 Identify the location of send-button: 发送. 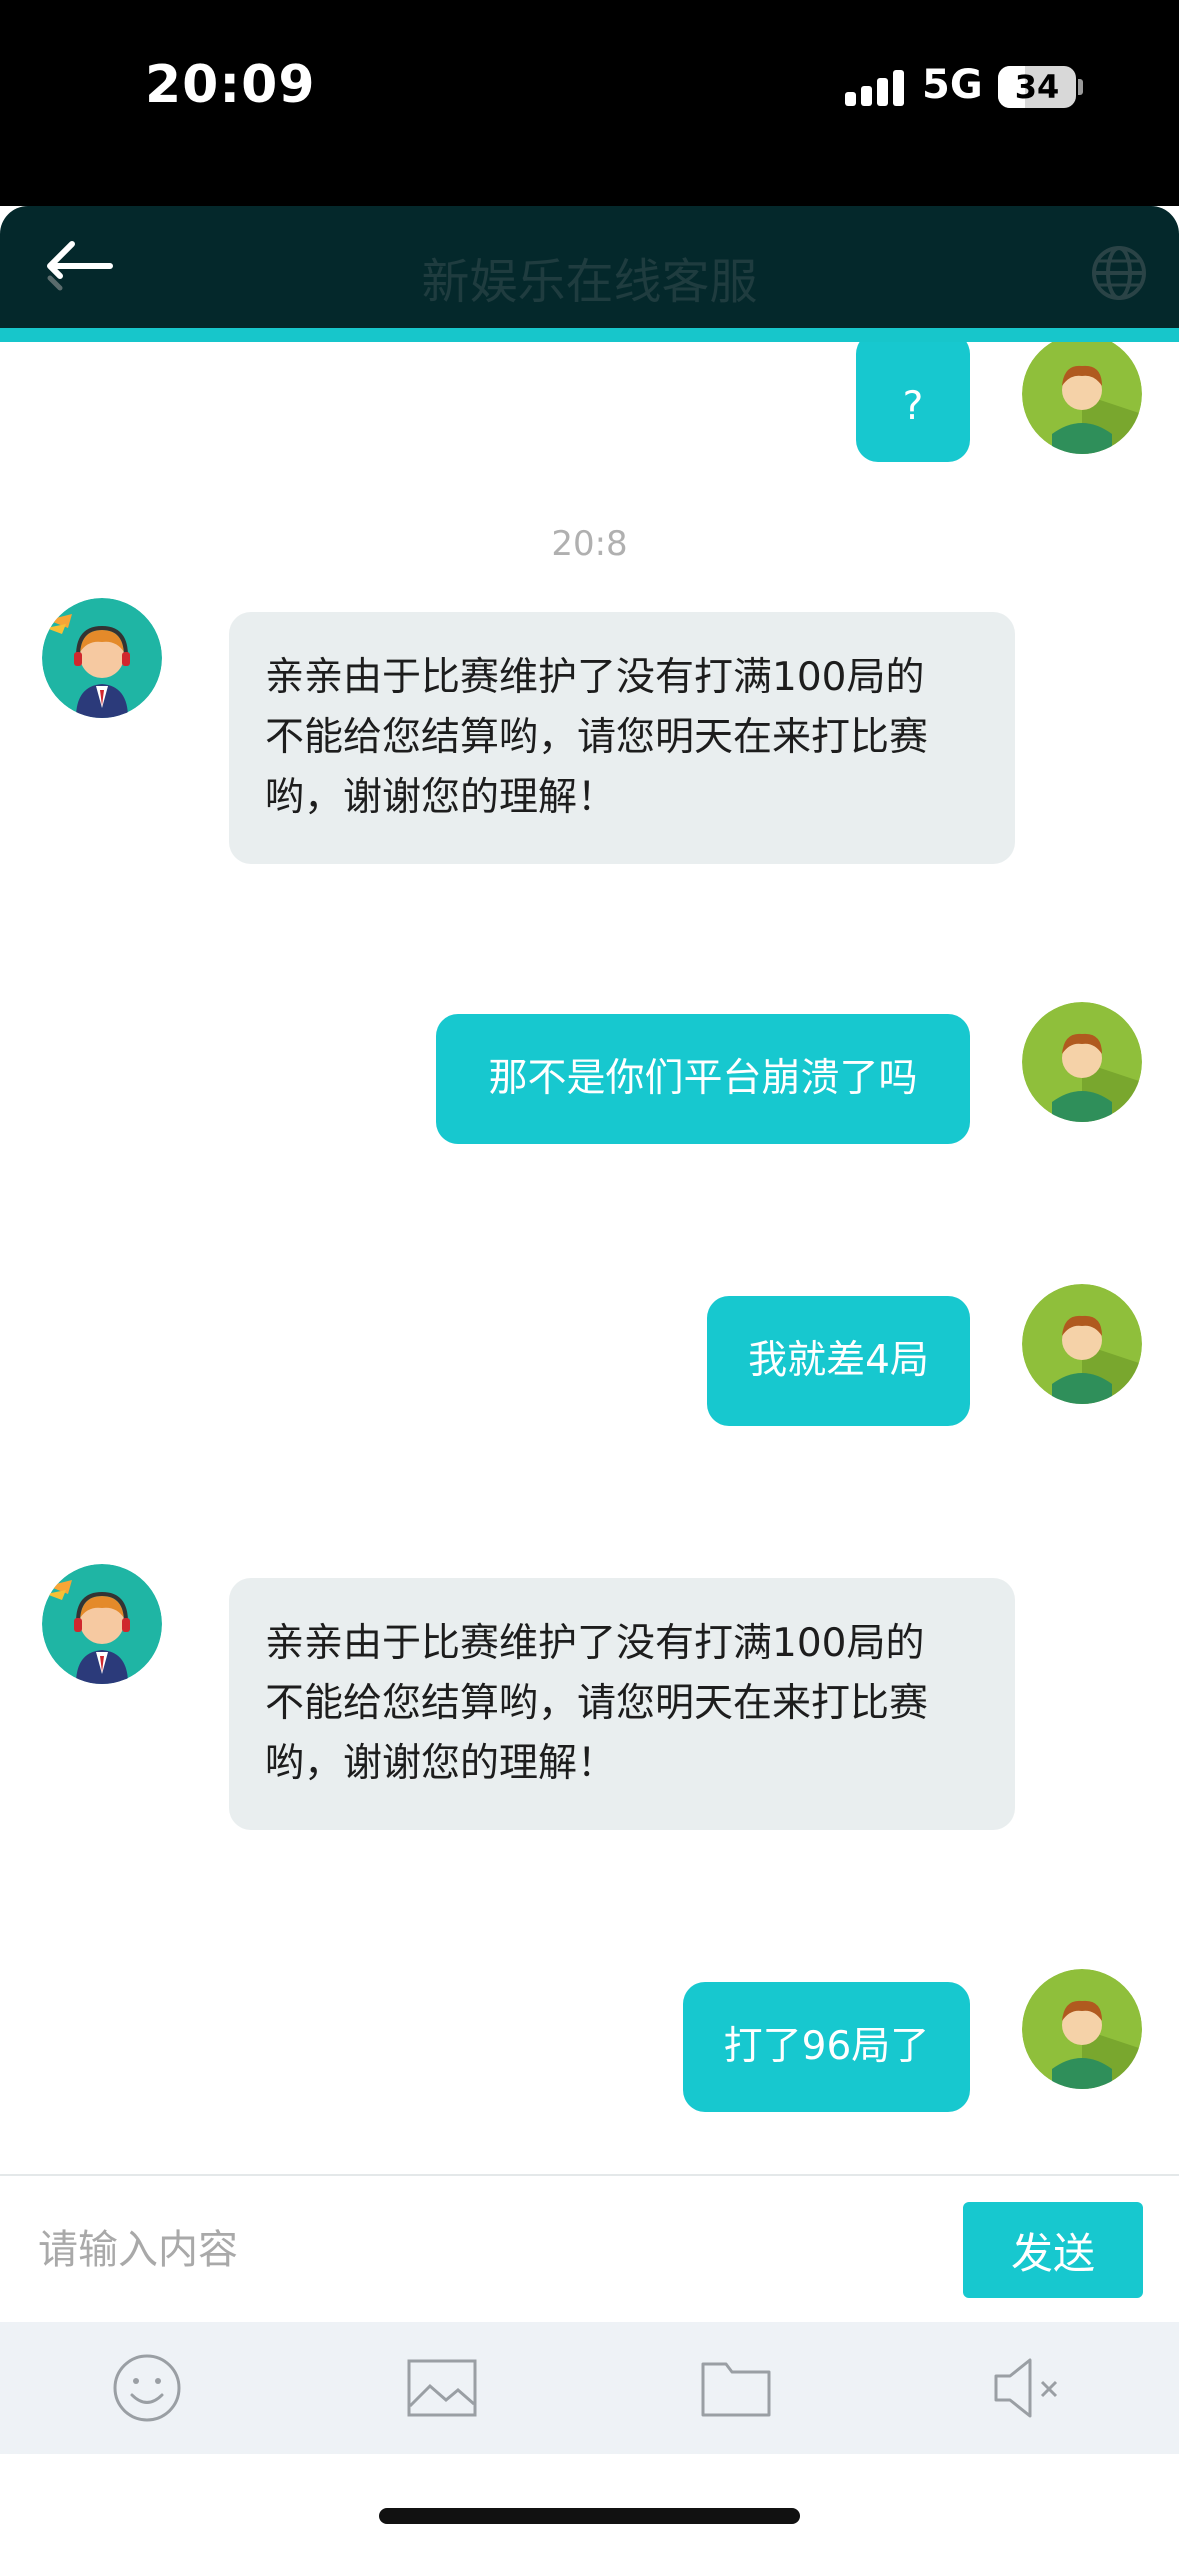
(1053, 2250).